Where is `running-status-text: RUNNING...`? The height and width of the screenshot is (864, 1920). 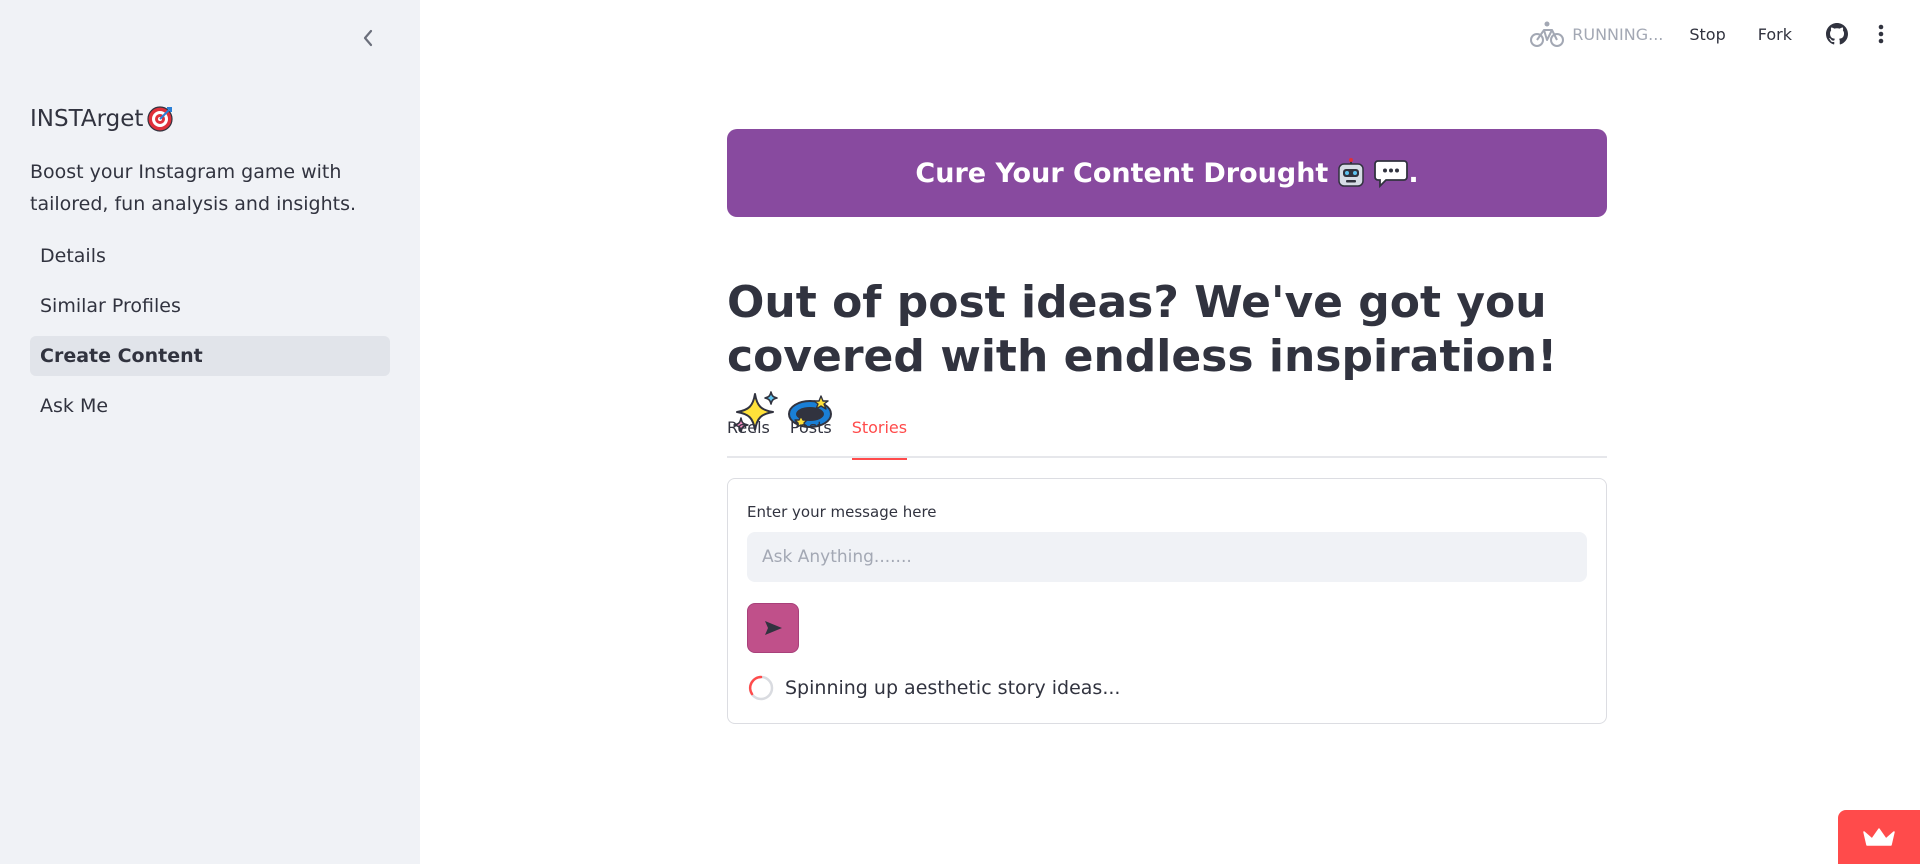
running-status-text: RUNNING... is located at coordinates (1618, 34).